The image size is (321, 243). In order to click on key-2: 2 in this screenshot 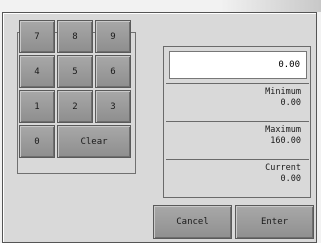, I will do `click(75, 106)`.